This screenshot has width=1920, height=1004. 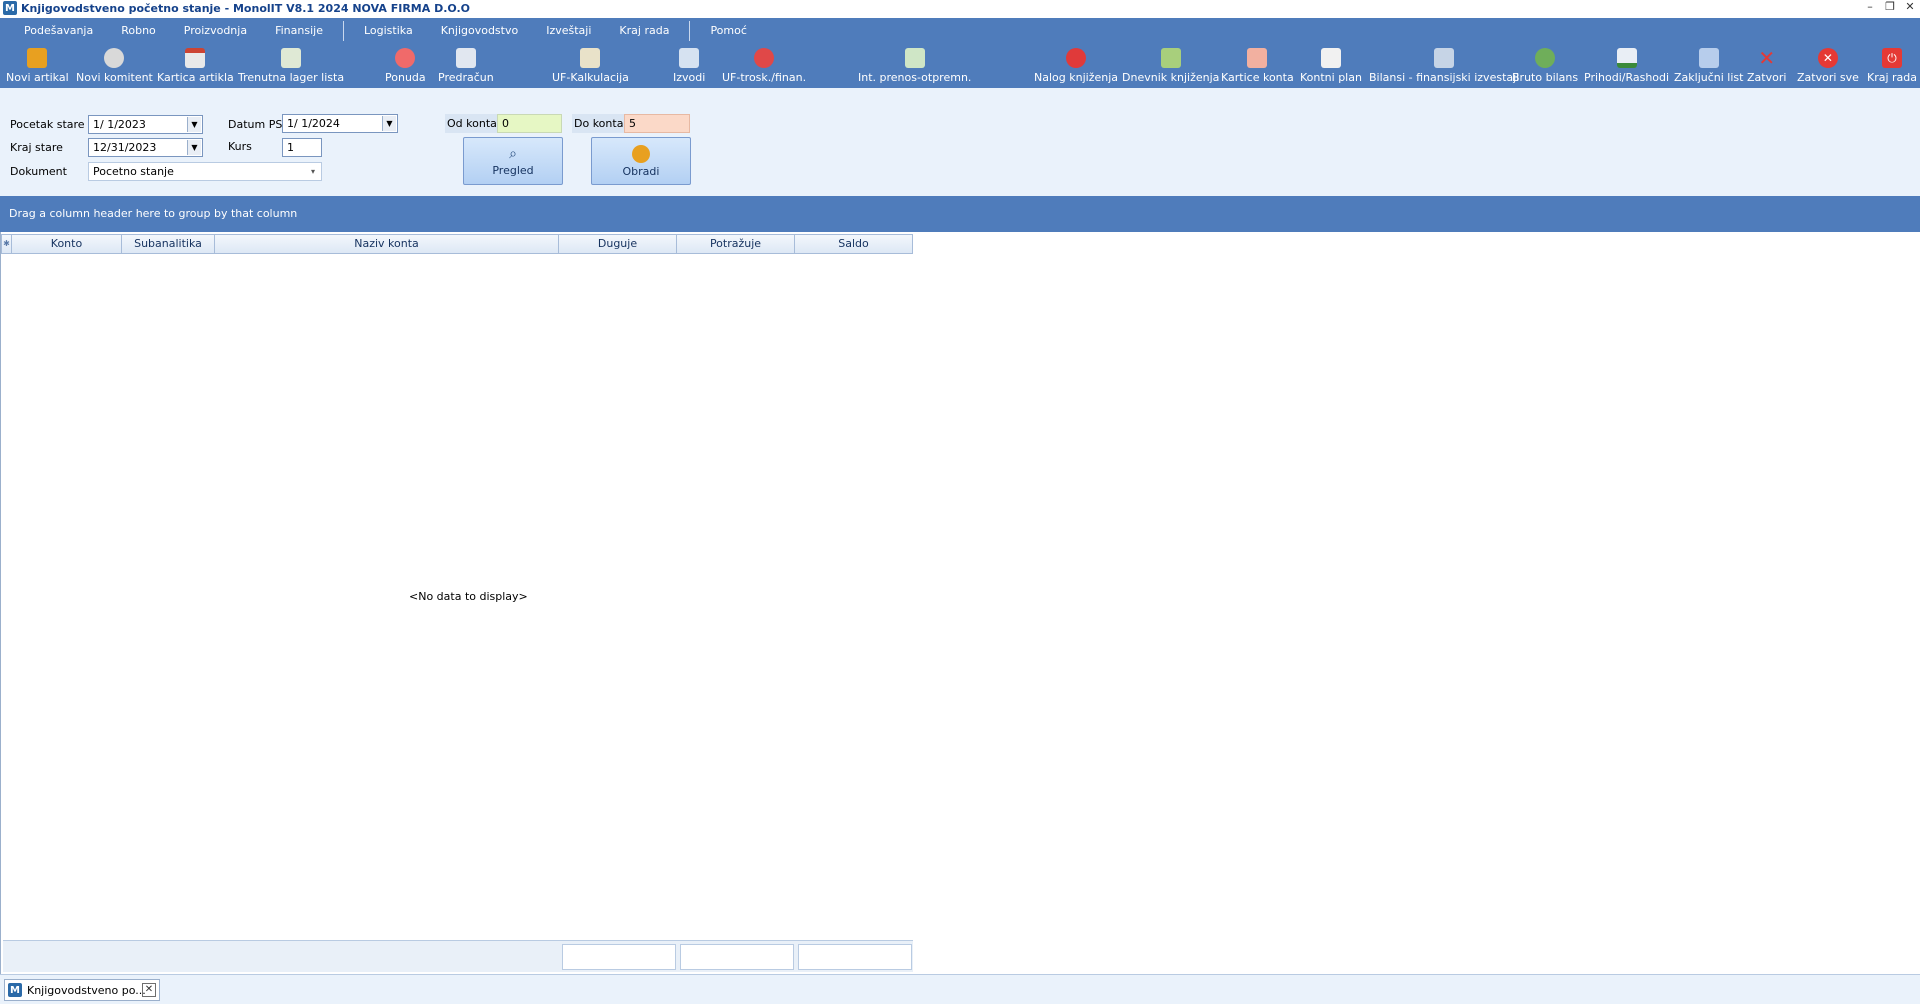 I want to click on zatvori-button: ✕ Zatvori, so click(x=1766, y=66).